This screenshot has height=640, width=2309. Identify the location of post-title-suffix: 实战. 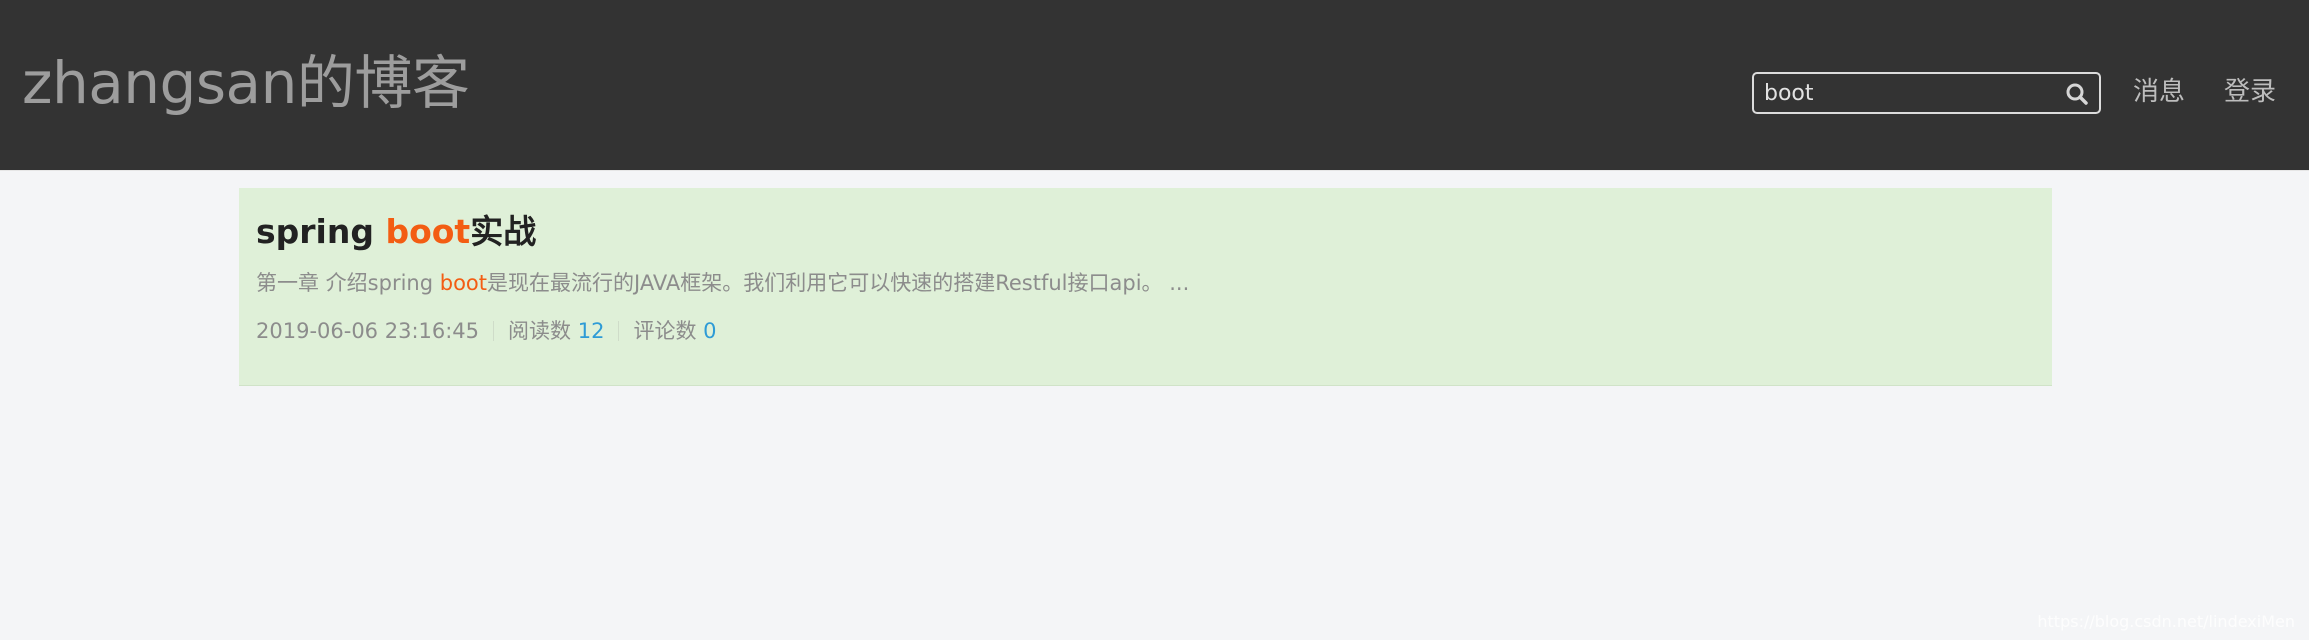
(503, 231).